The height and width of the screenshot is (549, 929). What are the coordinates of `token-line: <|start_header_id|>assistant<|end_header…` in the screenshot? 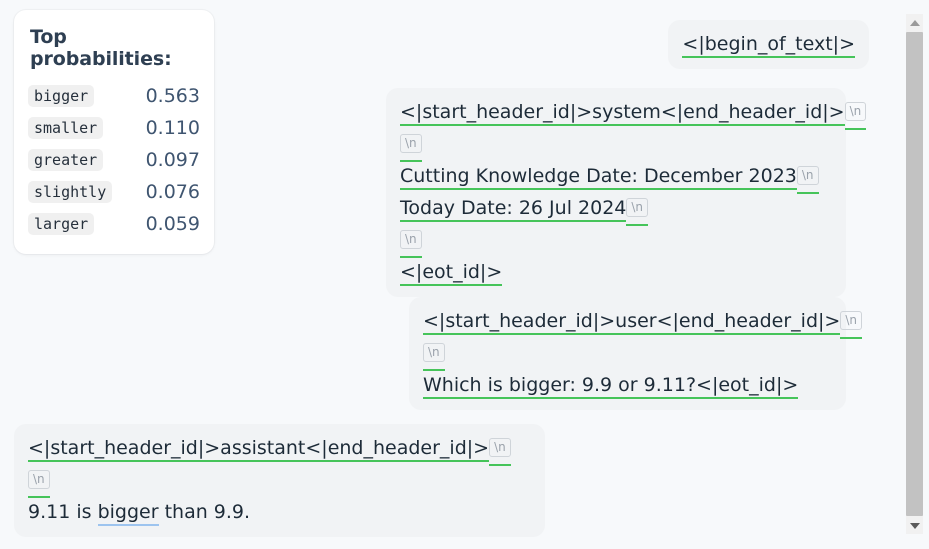 It's located at (279, 450).